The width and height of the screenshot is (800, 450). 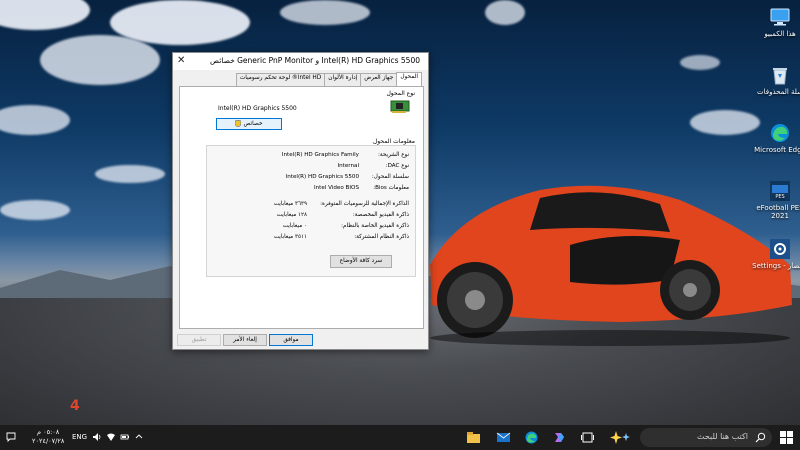 What do you see at coordinates (111, 437) in the screenshot?
I see `wifi-icon` at bounding box center [111, 437].